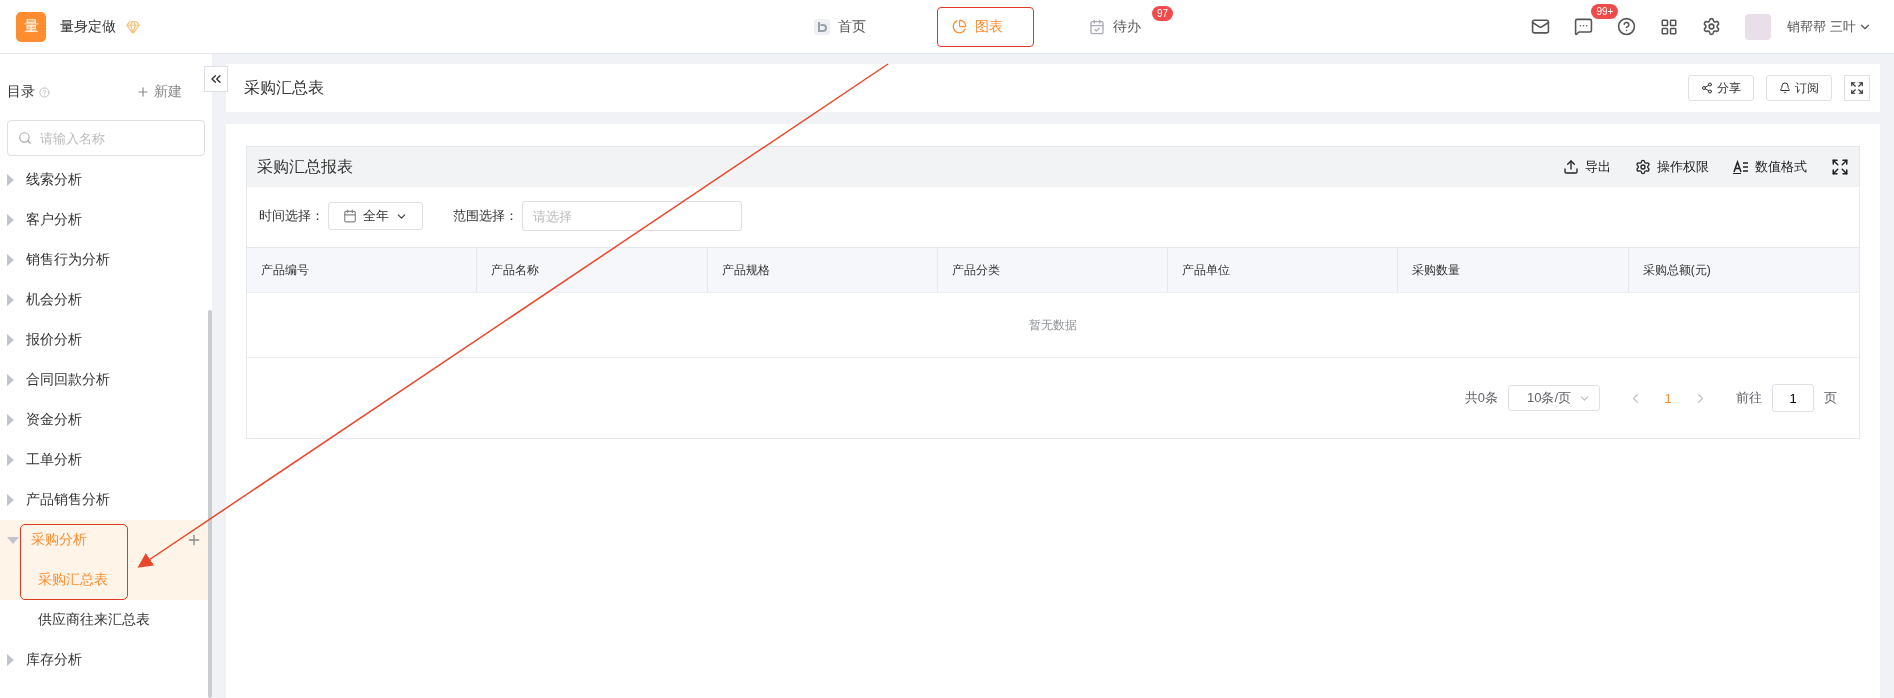 The image size is (1894, 698). Describe the element at coordinates (1163, 13) in the screenshot. I see `count-badge: 97` at that location.